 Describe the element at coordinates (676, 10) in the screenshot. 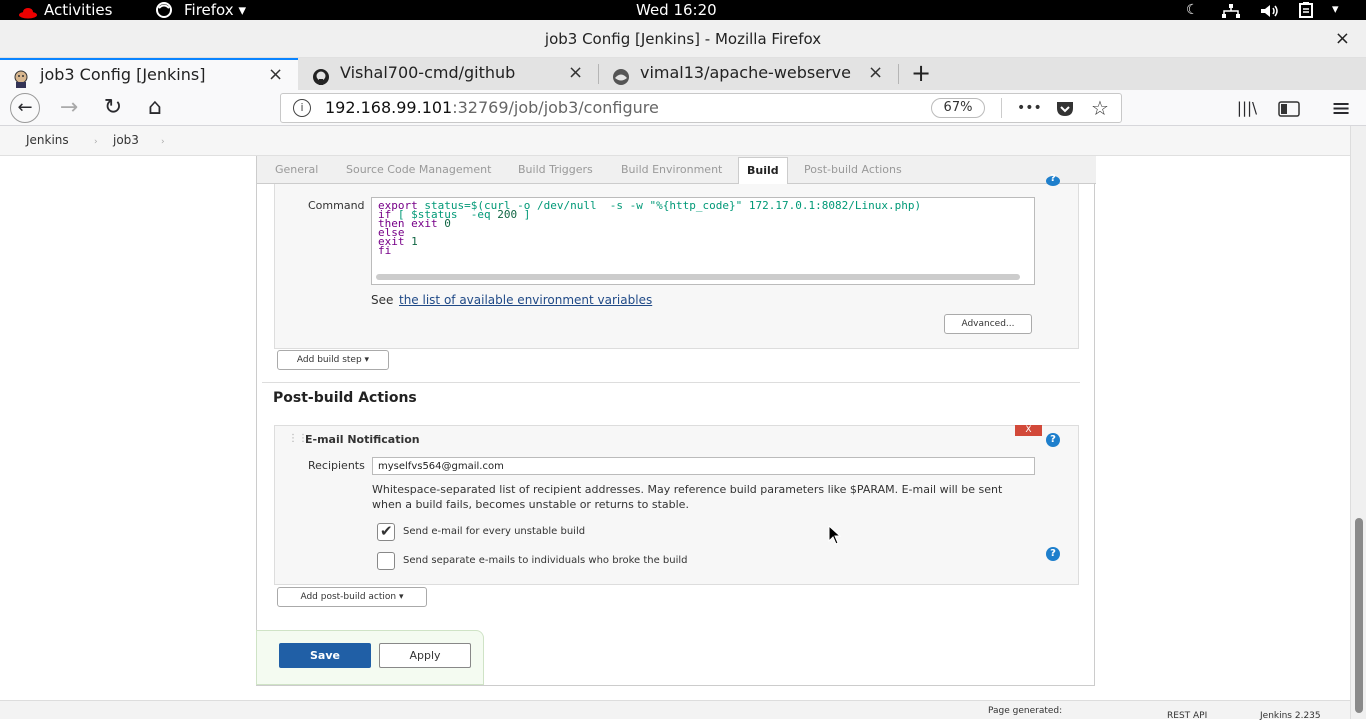

I see `clock: Wed 16:20` at that location.